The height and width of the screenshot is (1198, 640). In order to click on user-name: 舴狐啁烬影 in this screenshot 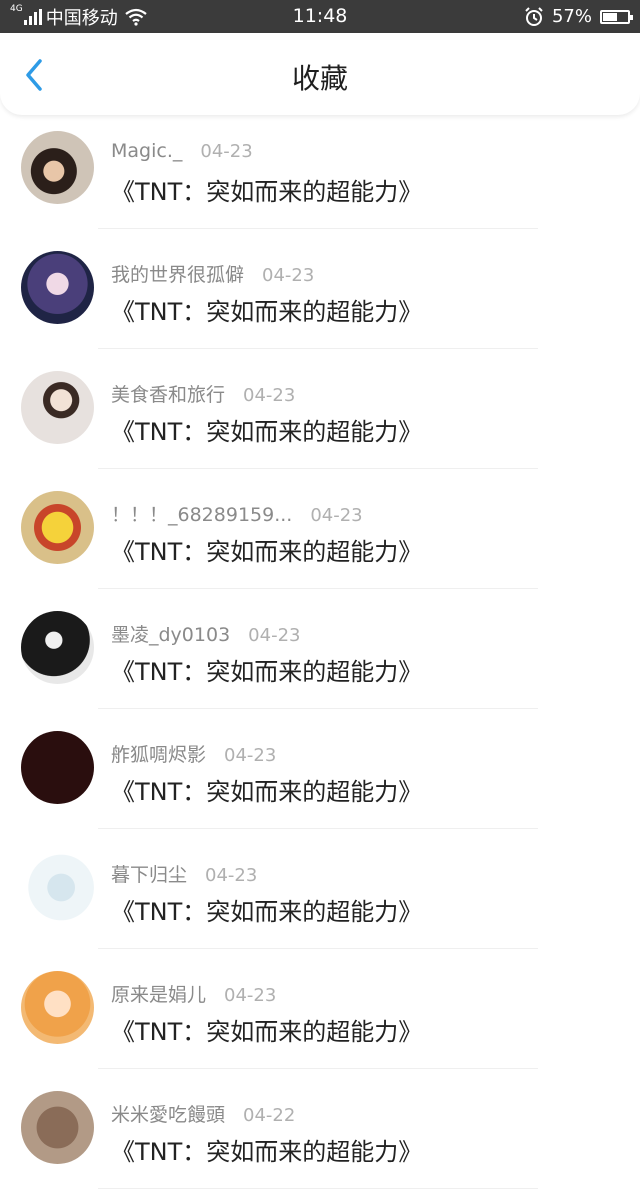, I will do `click(158, 755)`.